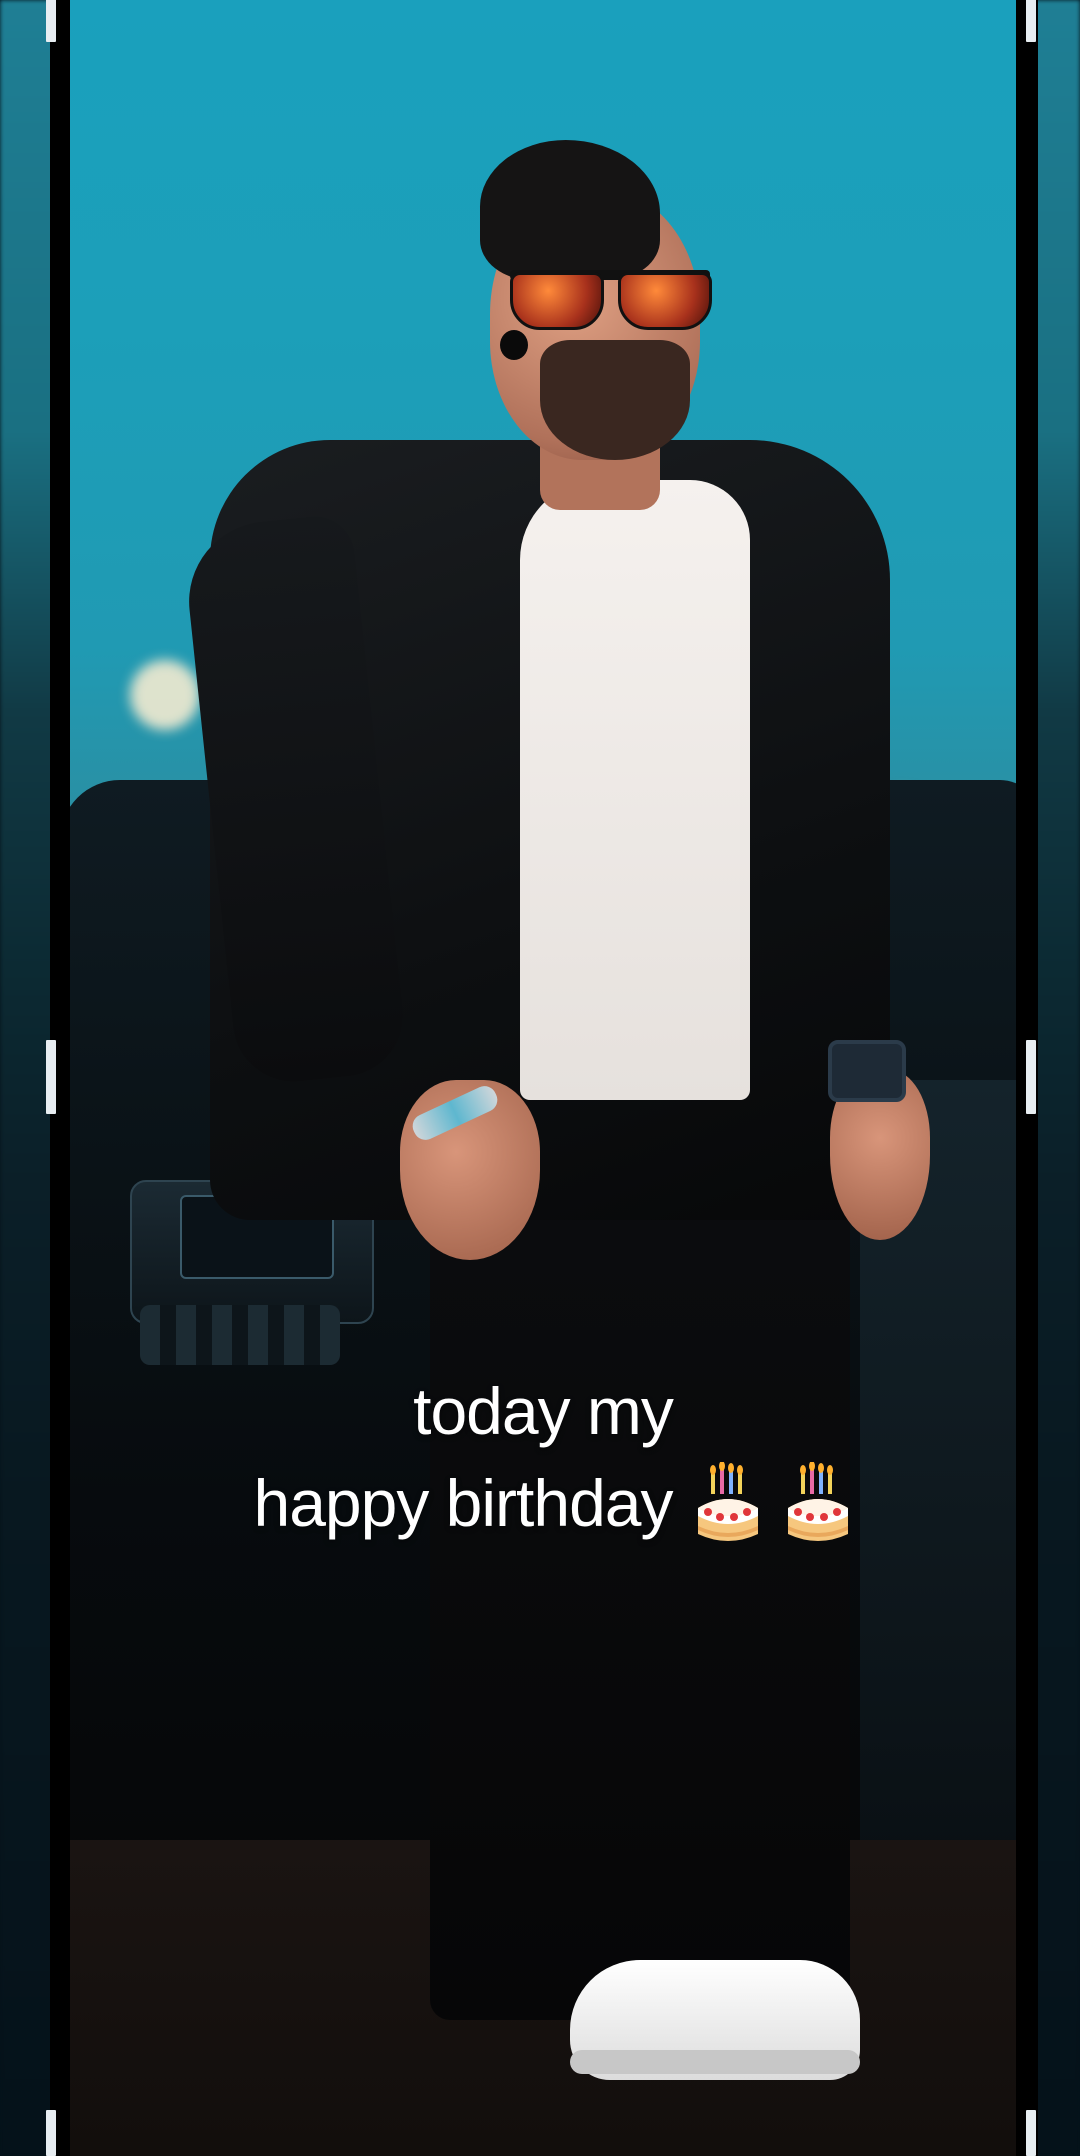  Describe the element at coordinates (514, 345) in the screenshot. I see `earbud` at that location.